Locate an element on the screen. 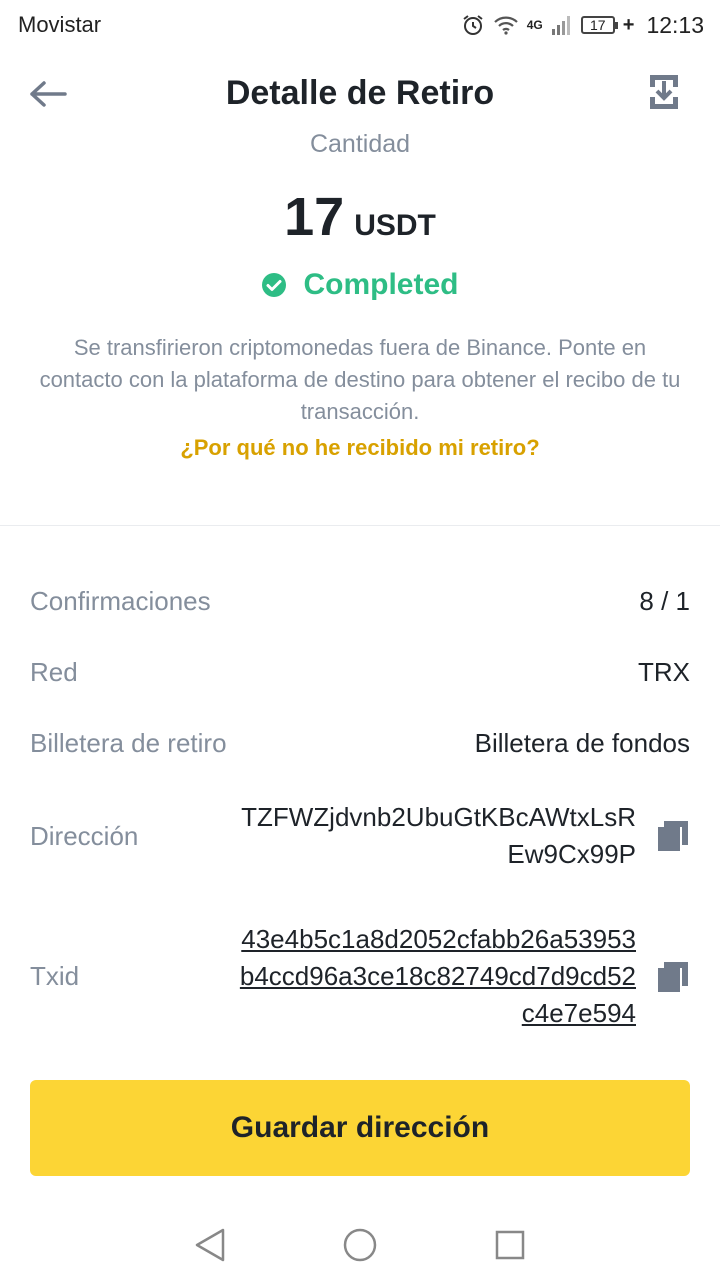 The height and width of the screenshot is (1280, 720). detail-row-wallet: Billetera de retiro Billetera de fondos is located at coordinates (360, 743).